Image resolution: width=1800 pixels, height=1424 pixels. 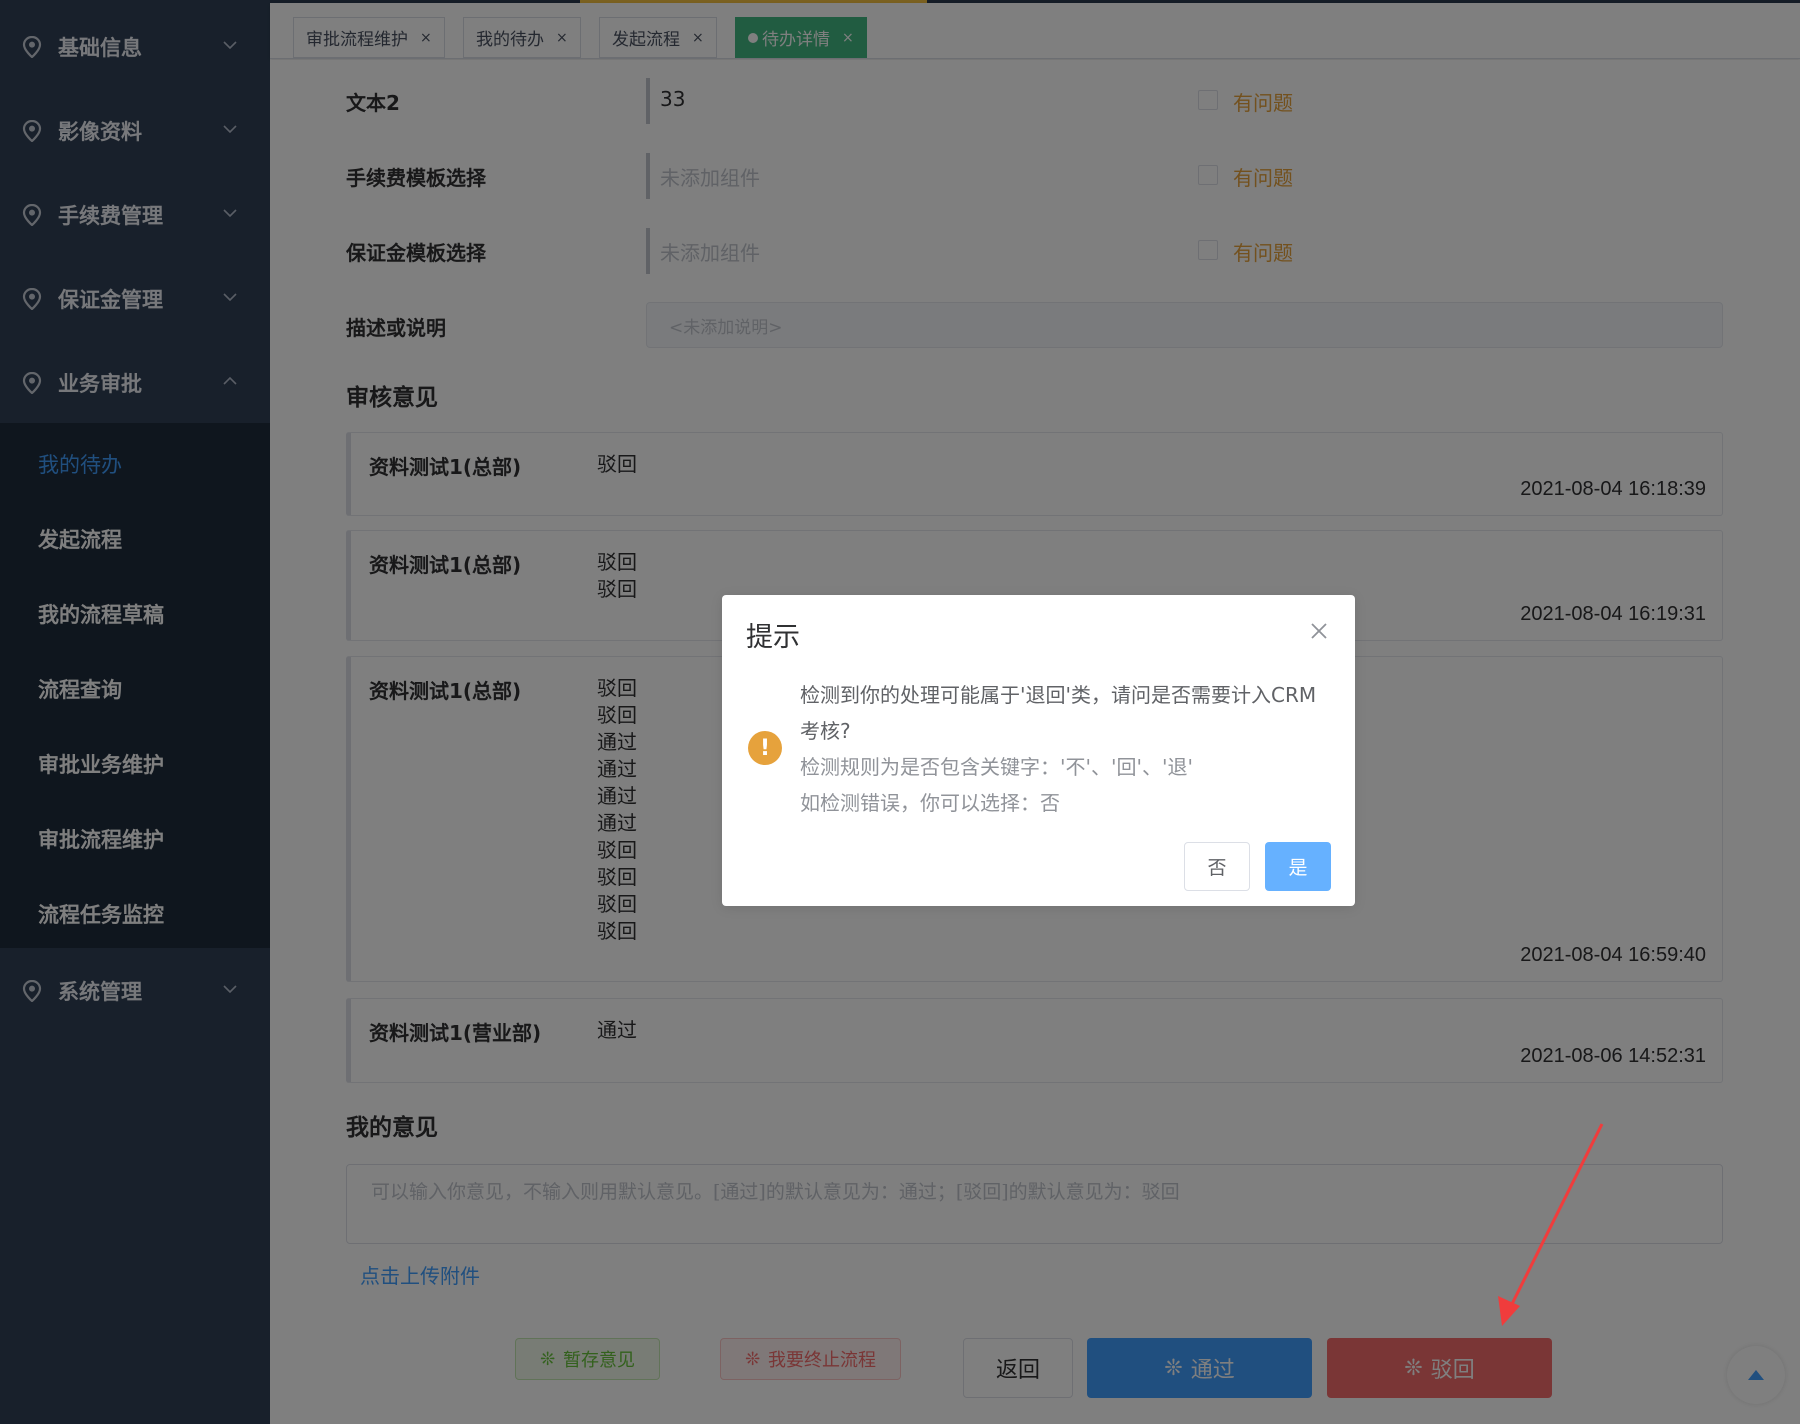 What do you see at coordinates (773, 637) in the screenshot?
I see `dialog-title: 提示` at bounding box center [773, 637].